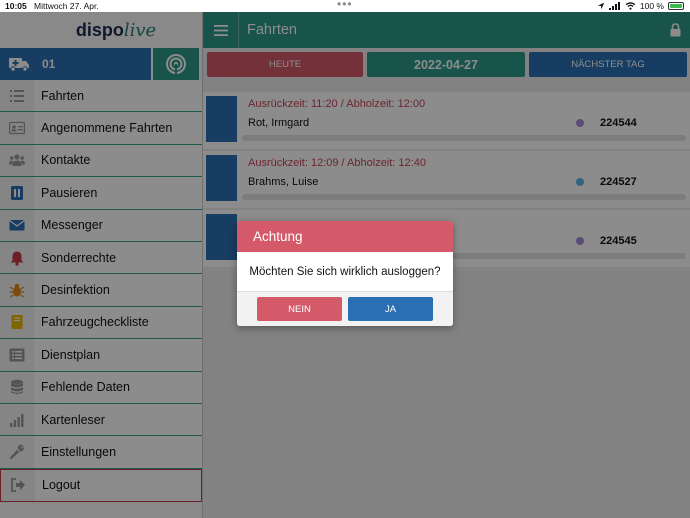 The width and height of the screenshot is (690, 518). What do you see at coordinates (299, 309) in the screenshot?
I see `no-button: NEIN` at bounding box center [299, 309].